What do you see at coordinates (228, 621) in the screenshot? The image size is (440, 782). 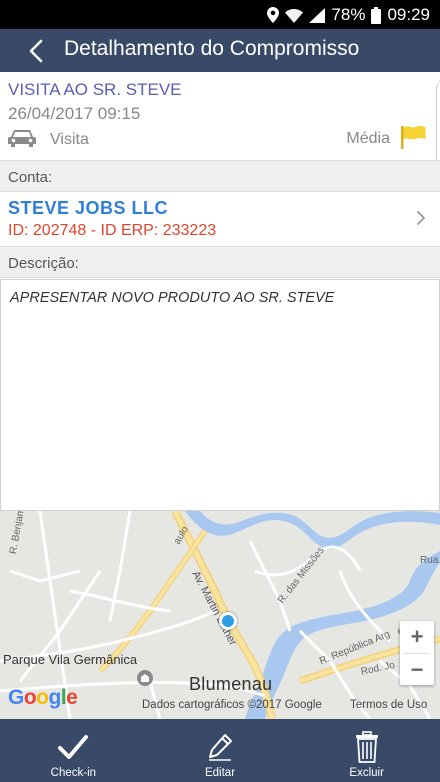 I see `current-location-marker` at bounding box center [228, 621].